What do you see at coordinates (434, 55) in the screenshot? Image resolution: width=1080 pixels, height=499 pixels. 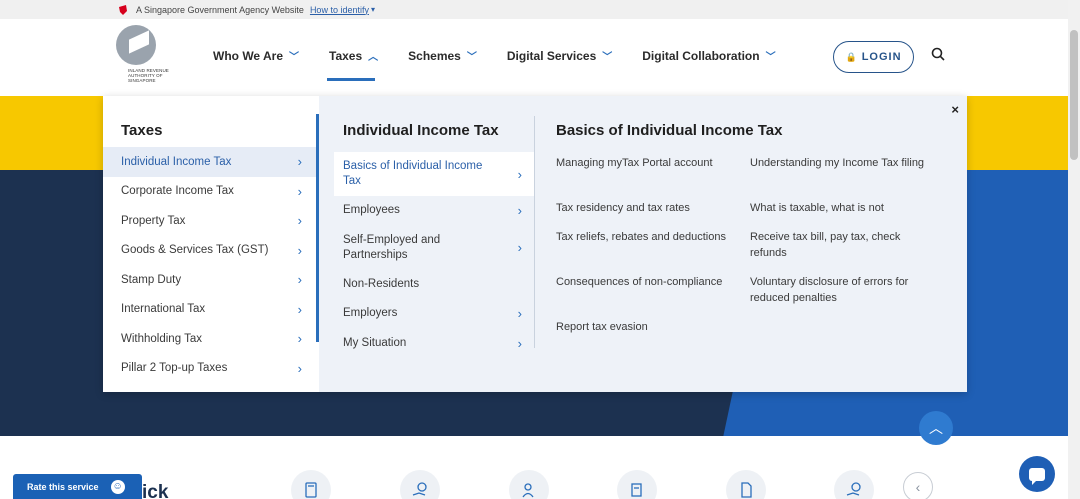 I see `nav-label: Schemes` at bounding box center [434, 55].